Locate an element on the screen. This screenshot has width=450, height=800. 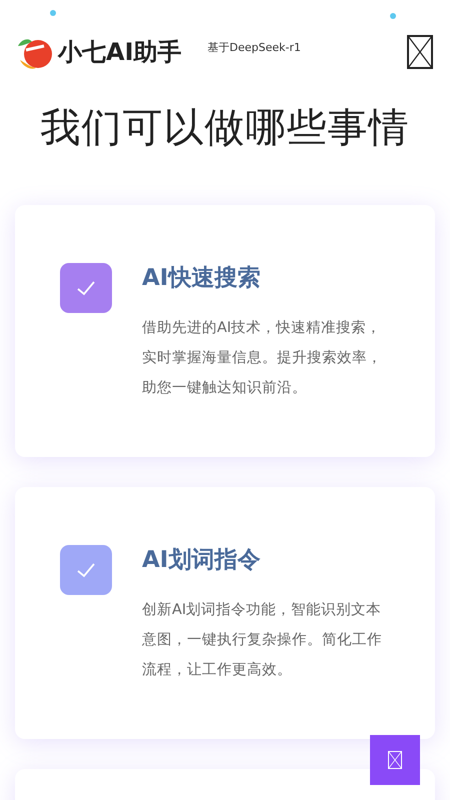
section-heading: 我们可以做哪些事情 is located at coordinates (225, 128).